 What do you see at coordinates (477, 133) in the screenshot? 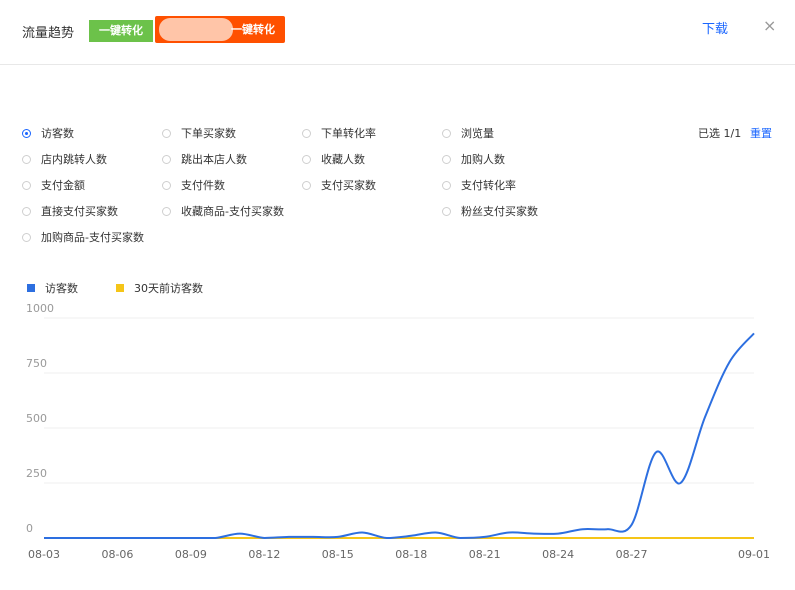
I see `metric-option-label: 浏览量` at bounding box center [477, 133].